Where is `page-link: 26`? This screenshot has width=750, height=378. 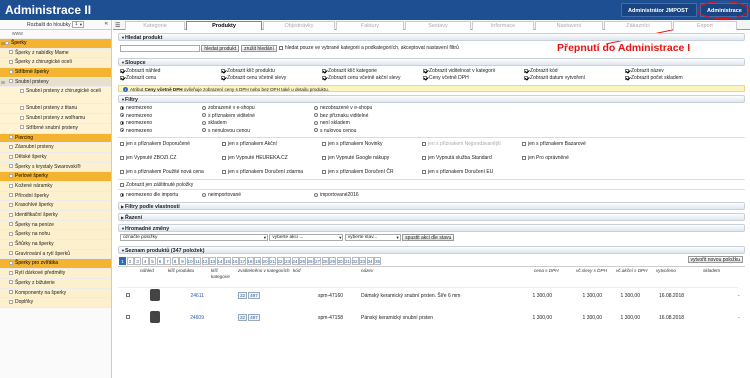 page-link: 26 is located at coordinates (310, 260).